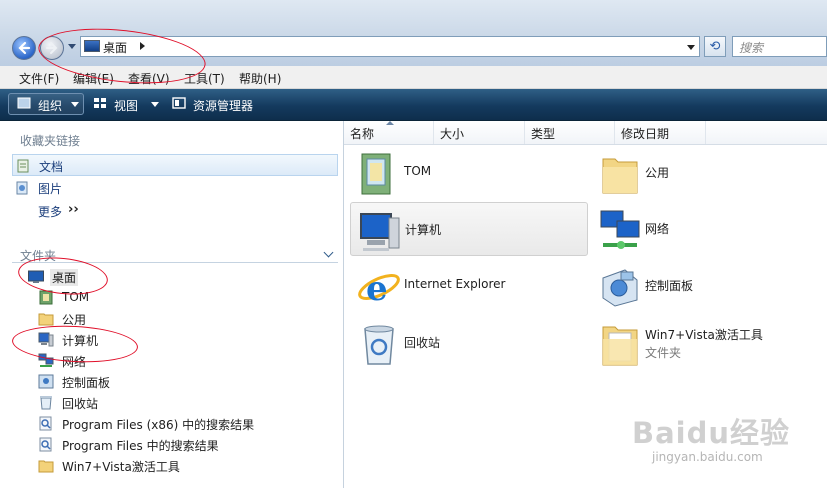  I want to click on column-name: 名称, so click(389, 132).